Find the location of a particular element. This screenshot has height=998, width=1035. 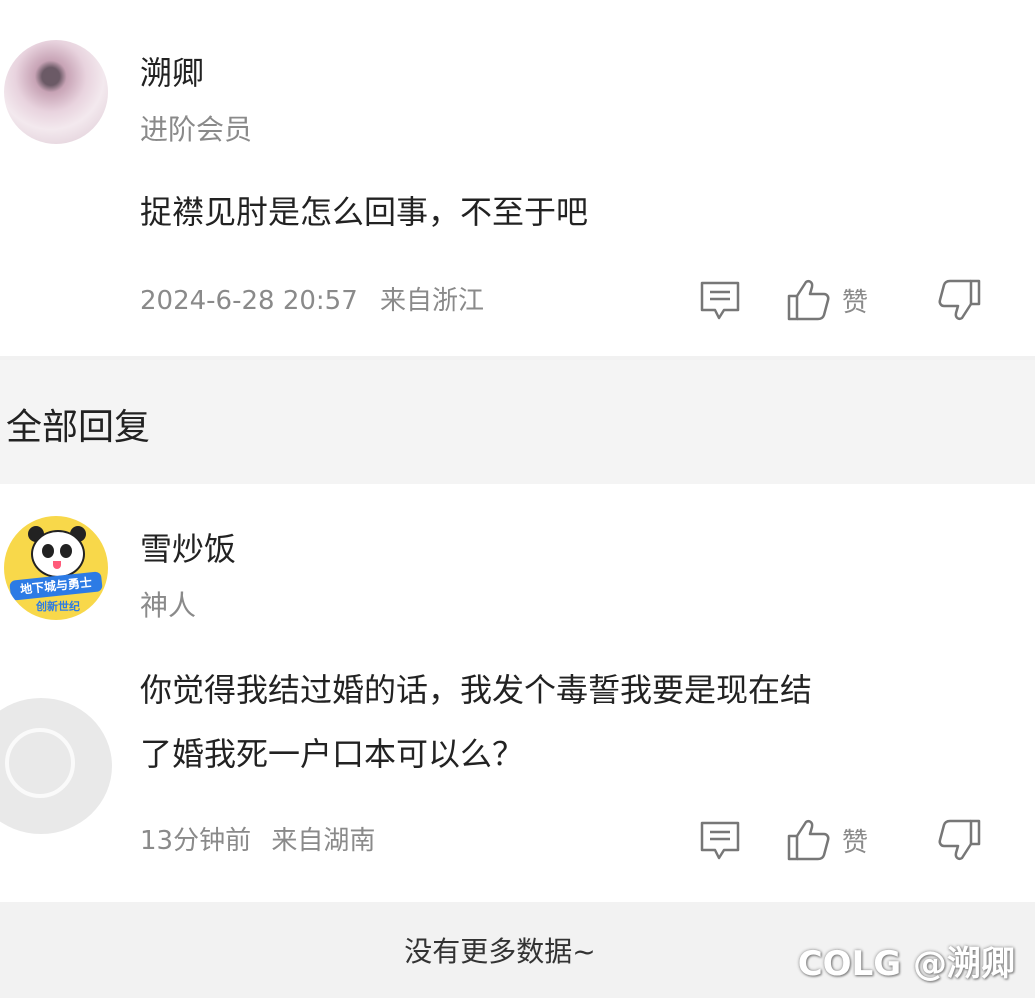

avatar is located at coordinates (56, 92).